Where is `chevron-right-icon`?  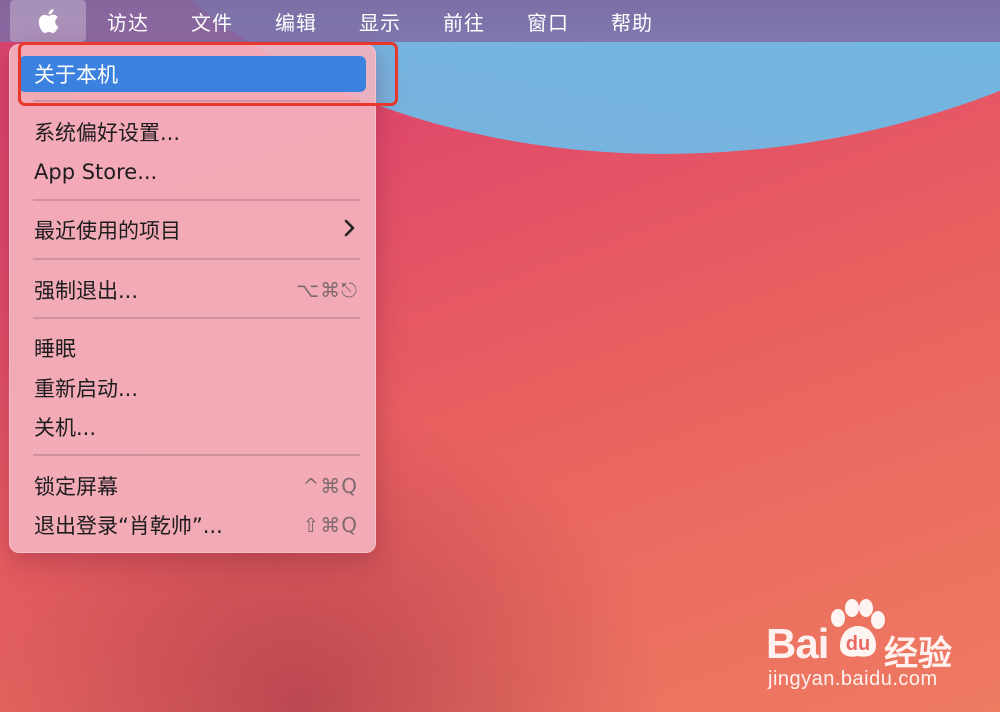 chevron-right-icon is located at coordinates (355, 230).